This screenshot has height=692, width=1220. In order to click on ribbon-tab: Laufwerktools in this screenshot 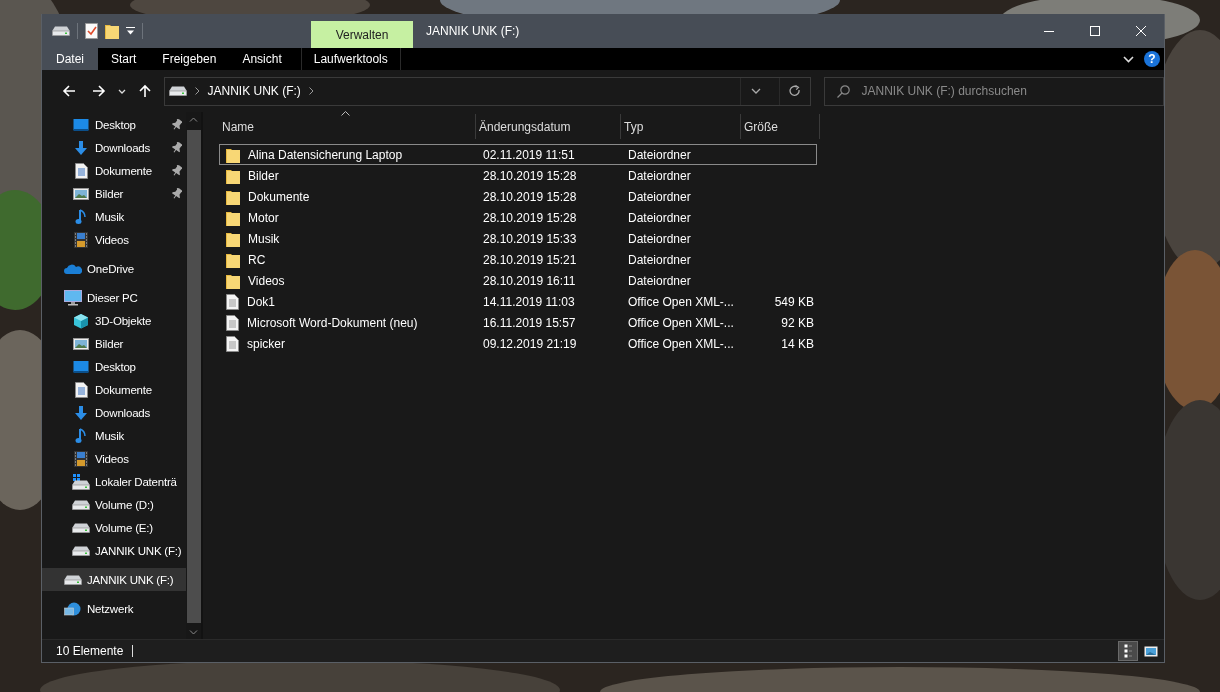, I will do `click(350, 59)`.